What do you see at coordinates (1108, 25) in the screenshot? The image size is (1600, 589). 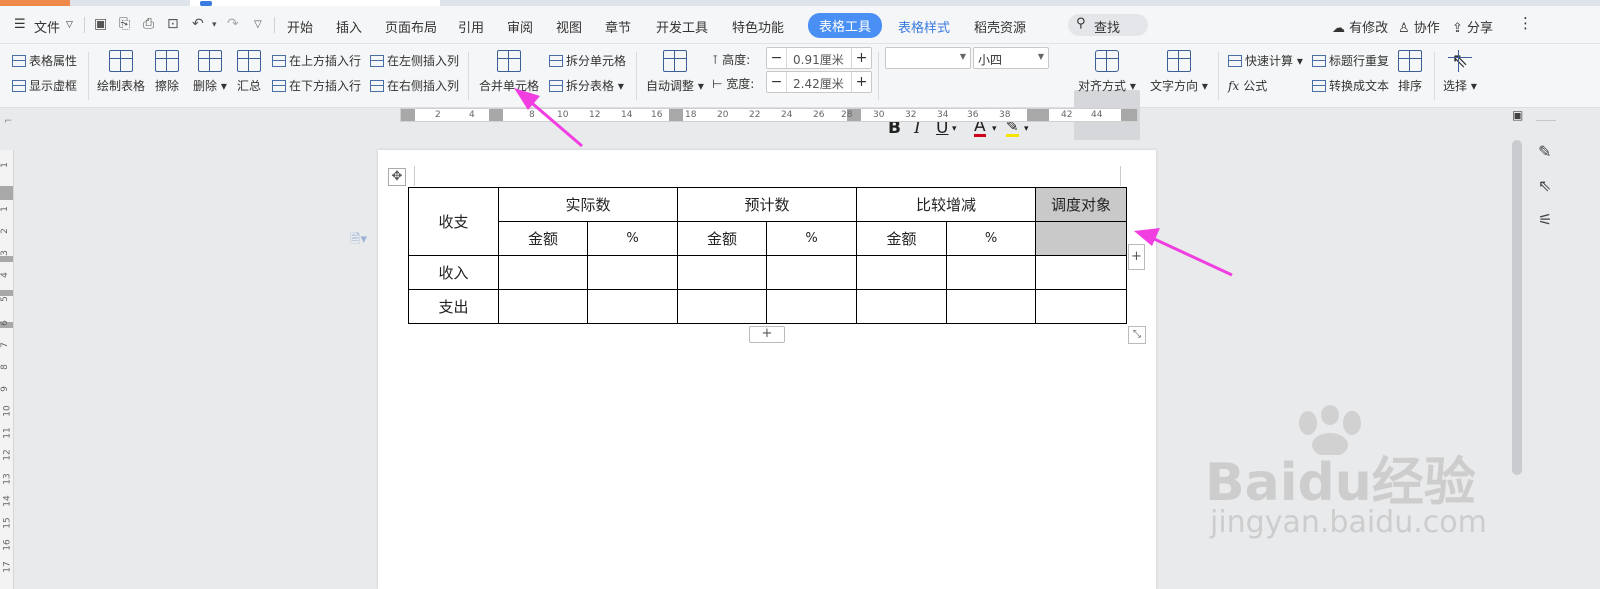 I see `search-box: ⚲ 查找` at bounding box center [1108, 25].